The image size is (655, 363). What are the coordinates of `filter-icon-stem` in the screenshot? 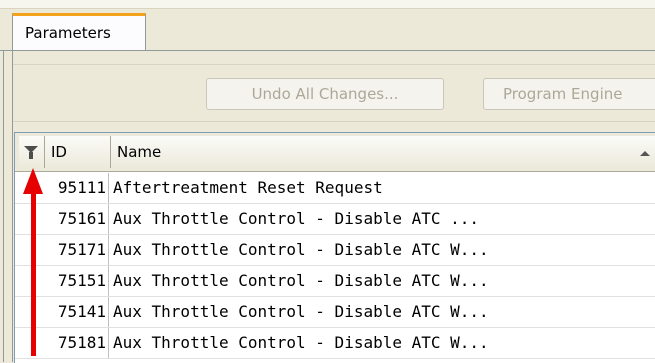 It's located at (31, 155).